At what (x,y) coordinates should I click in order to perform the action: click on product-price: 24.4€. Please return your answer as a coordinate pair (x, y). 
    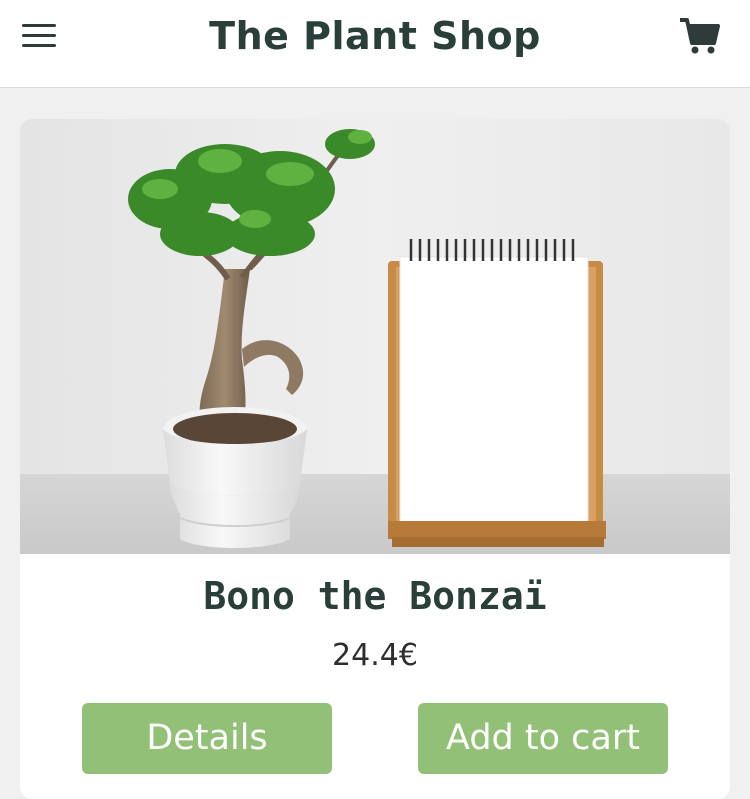
    Looking at the image, I should click on (375, 655).